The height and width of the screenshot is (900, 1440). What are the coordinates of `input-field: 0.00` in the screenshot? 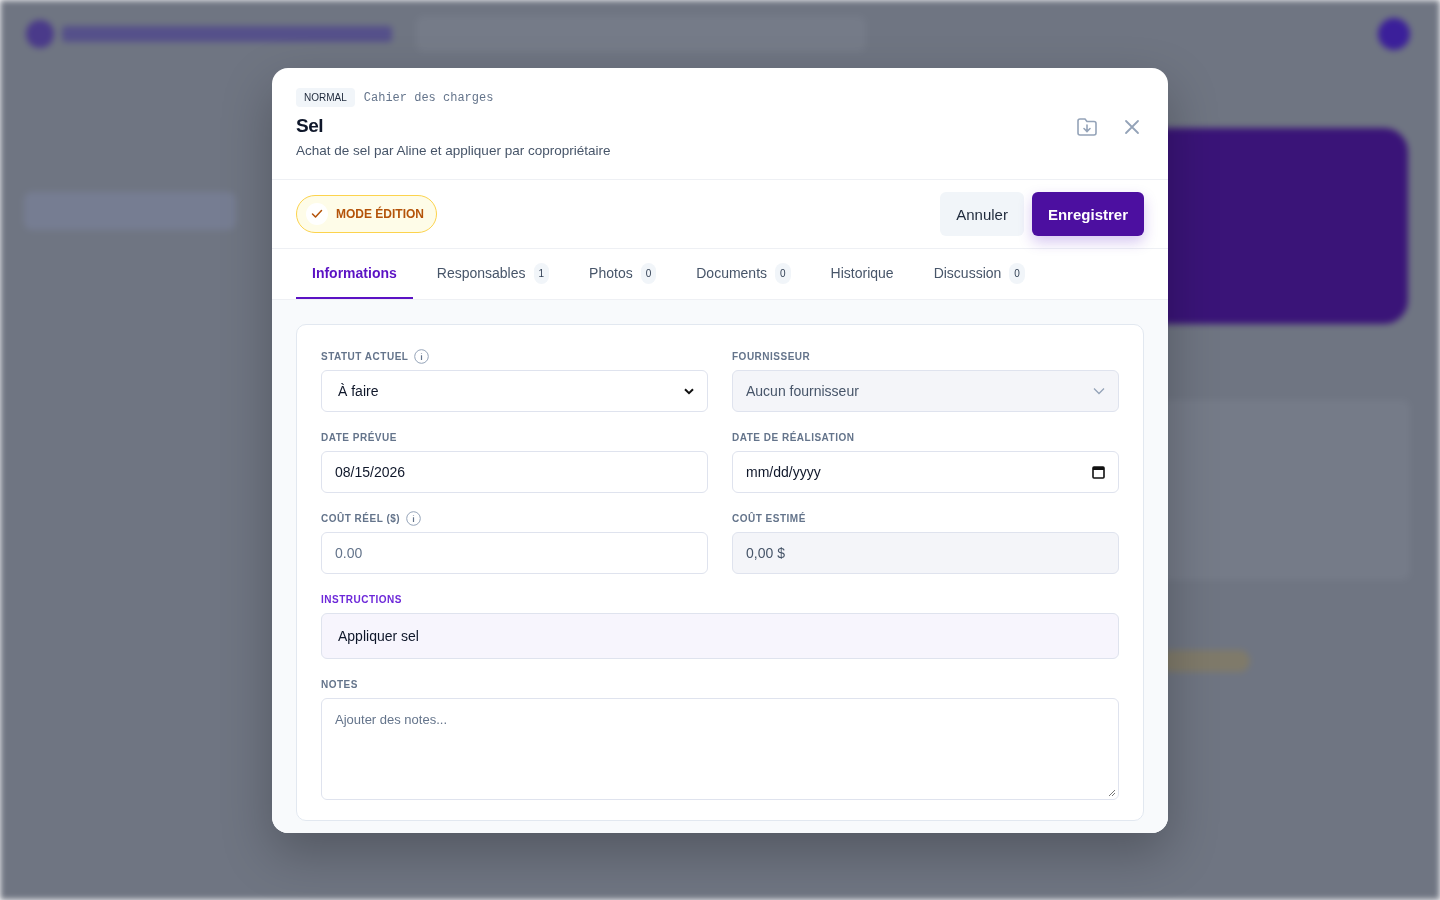 It's located at (514, 553).